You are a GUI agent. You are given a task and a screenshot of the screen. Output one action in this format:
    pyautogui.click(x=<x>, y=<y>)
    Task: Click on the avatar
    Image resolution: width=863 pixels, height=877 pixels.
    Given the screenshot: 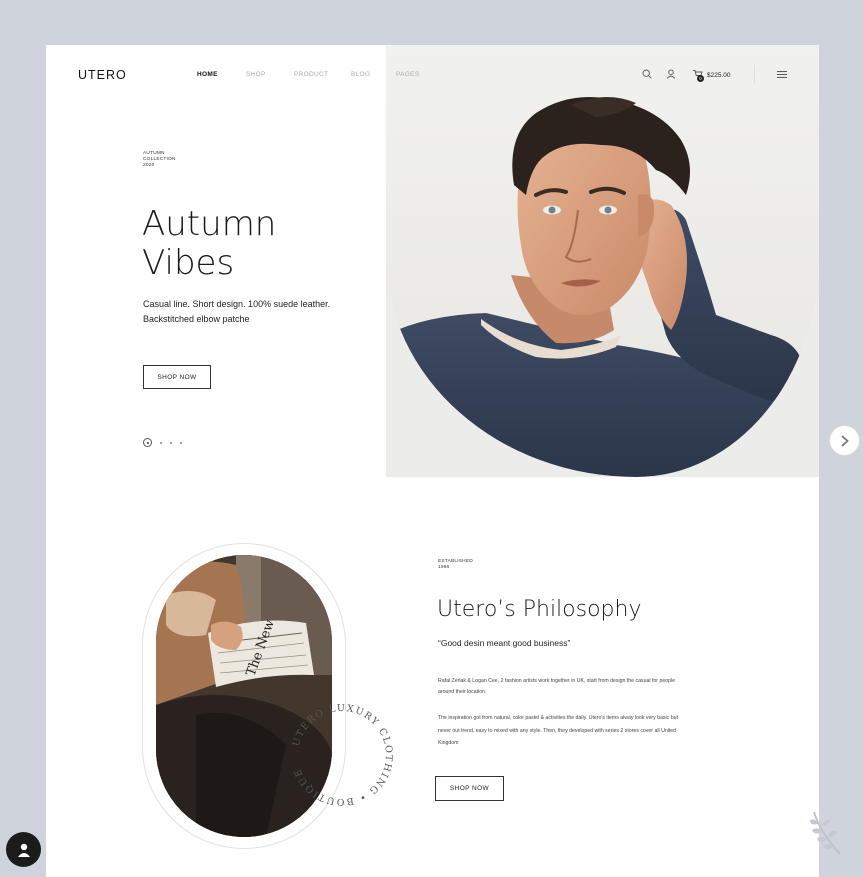 What is the action you would take?
    pyautogui.click(x=23, y=849)
    